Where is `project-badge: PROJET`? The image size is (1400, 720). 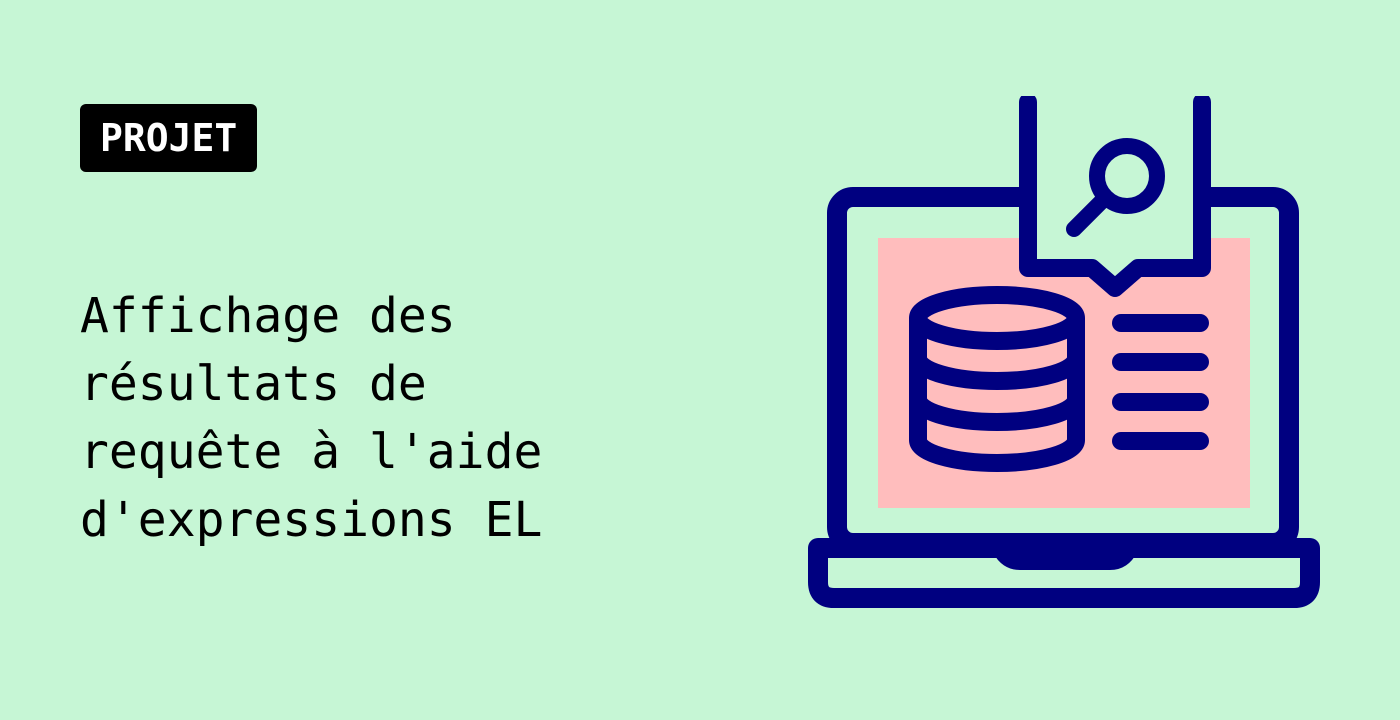
project-badge: PROJET is located at coordinates (169, 138).